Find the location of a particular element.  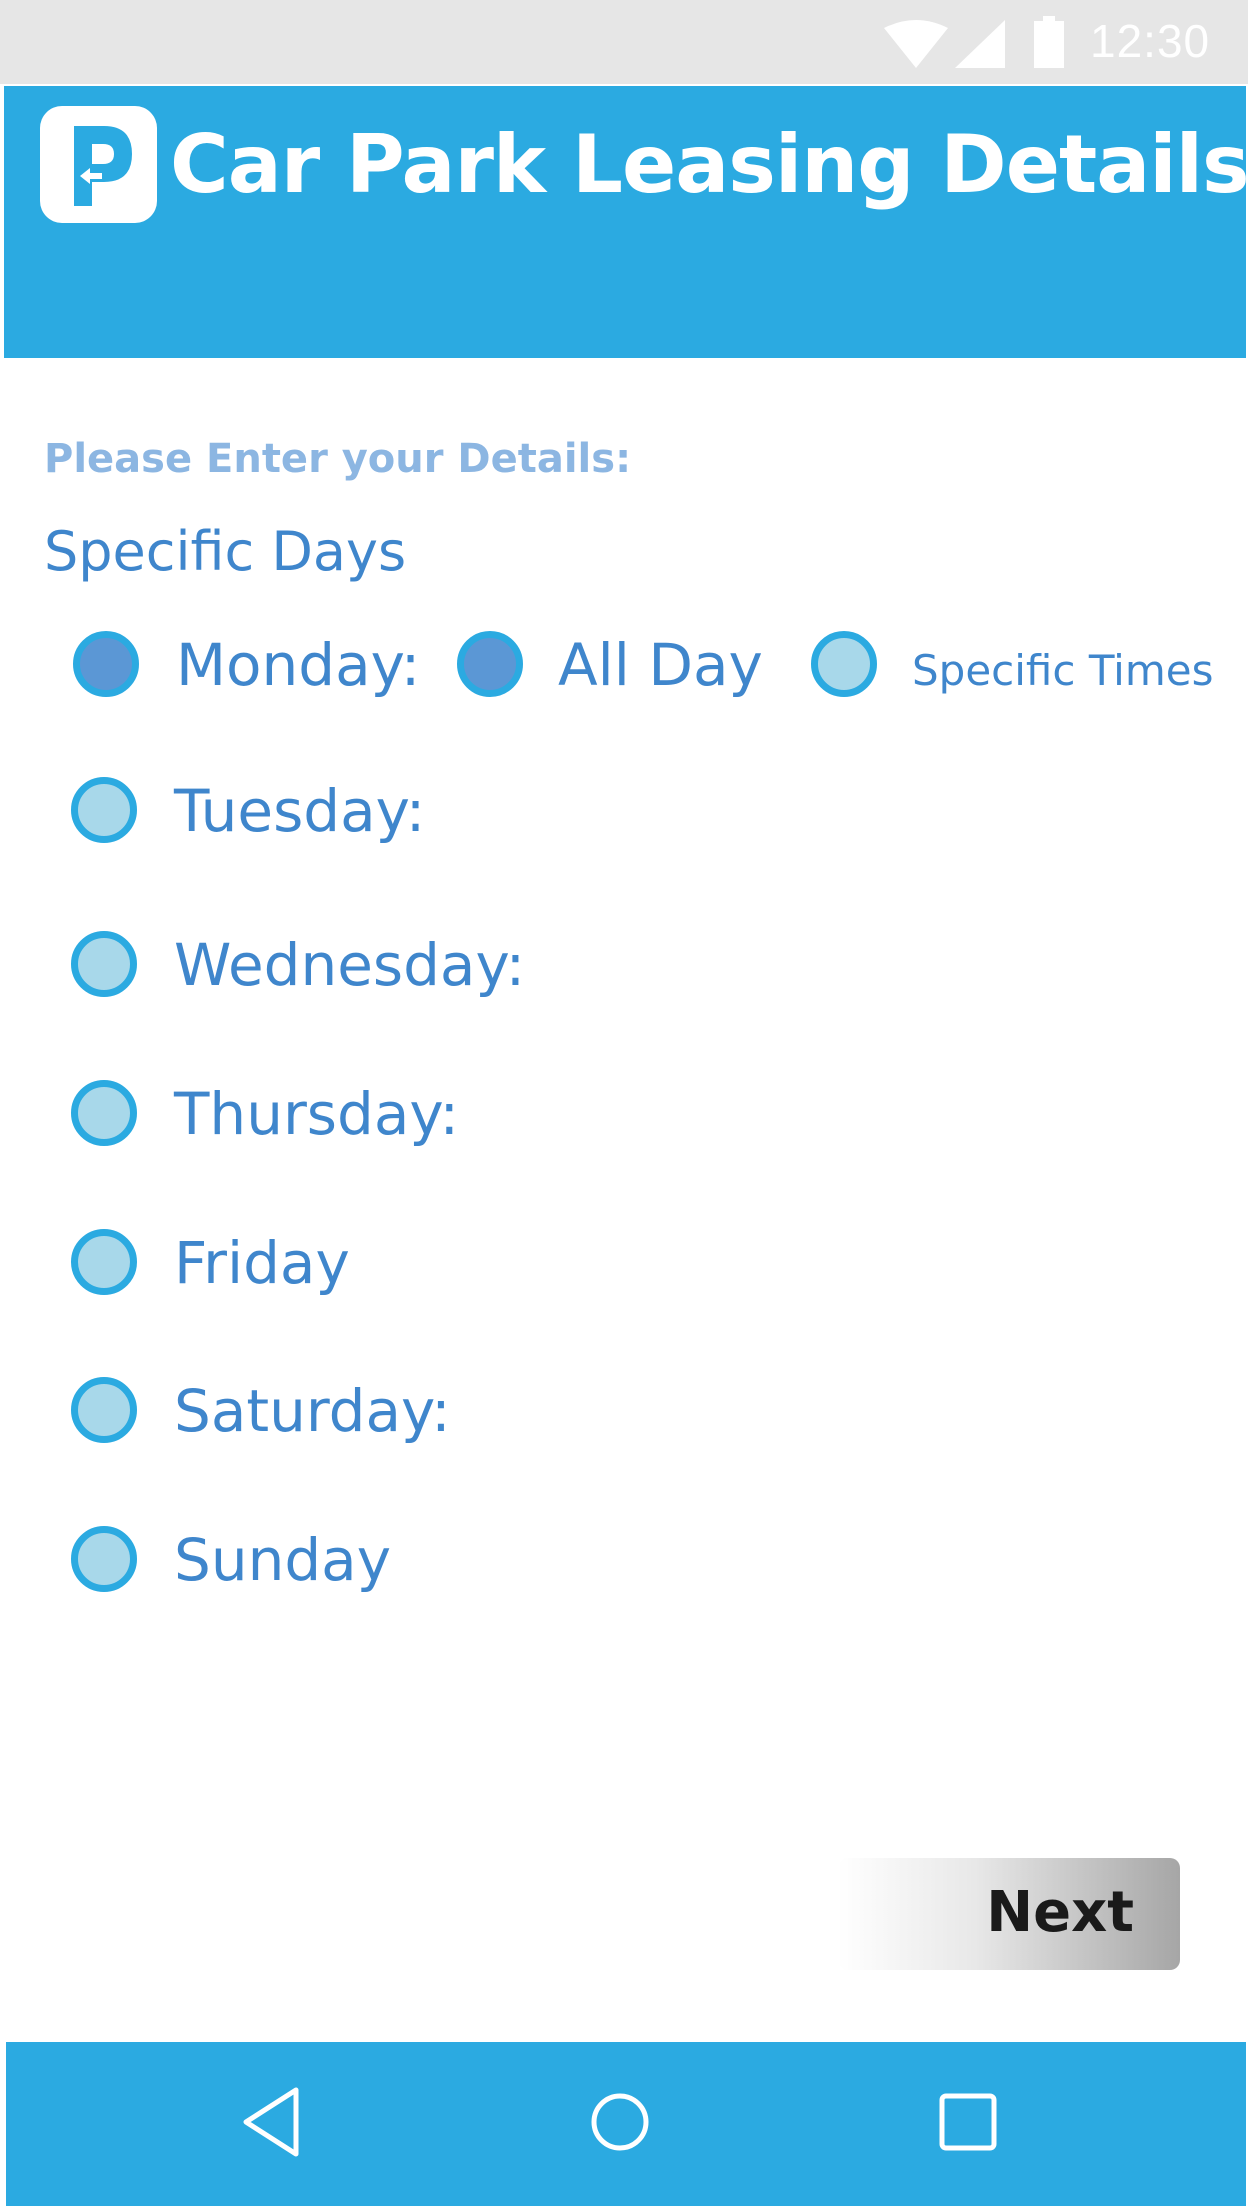

radio-saturday is located at coordinates (104, 1410).